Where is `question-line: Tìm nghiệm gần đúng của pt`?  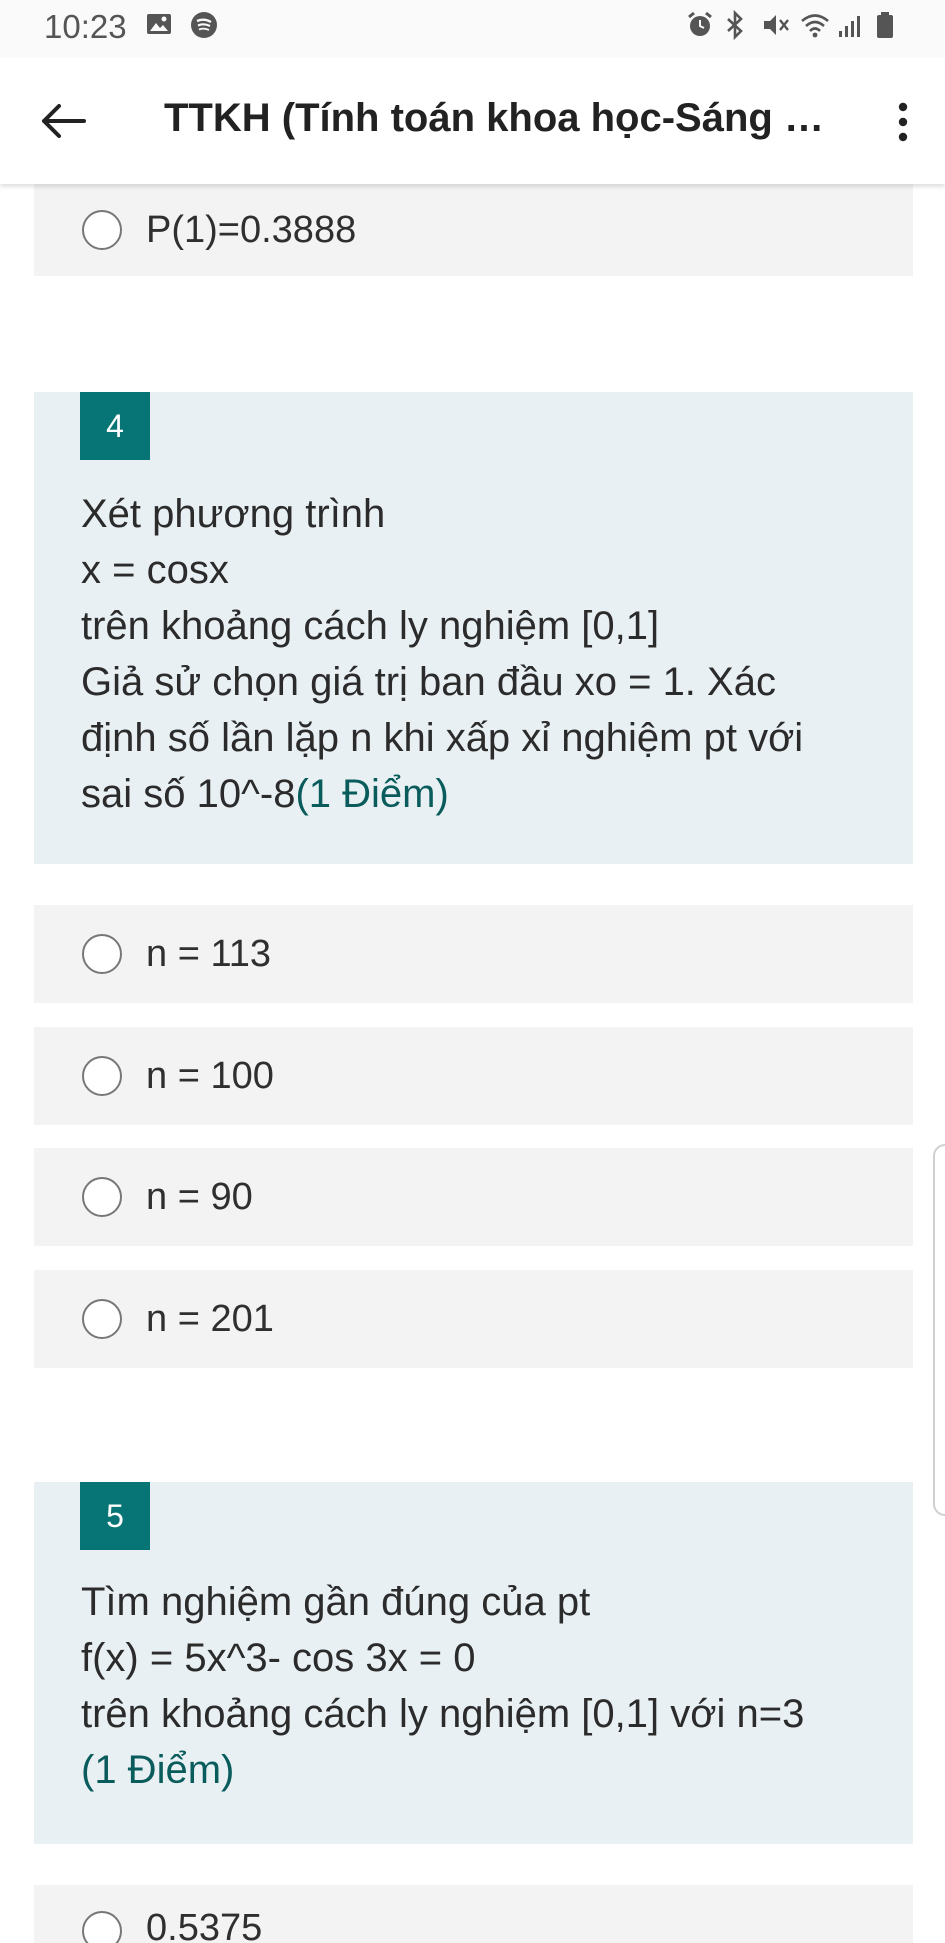 question-line: Tìm nghiệm gần đúng của pt is located at coordinates (336, 1602).